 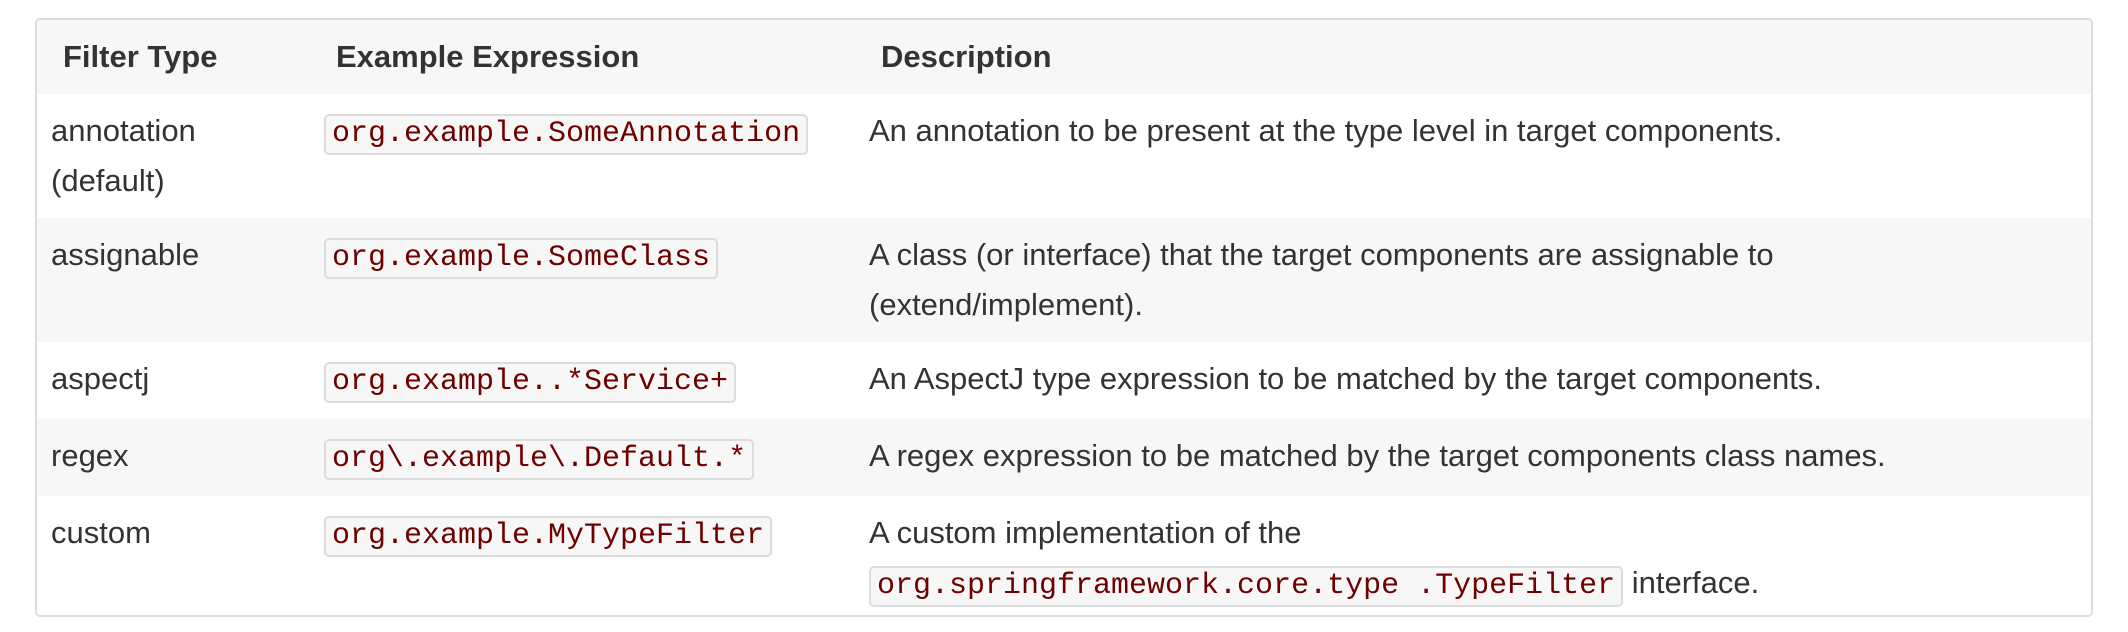 I want to click on header-description: Description, so click(x=966, y=56).